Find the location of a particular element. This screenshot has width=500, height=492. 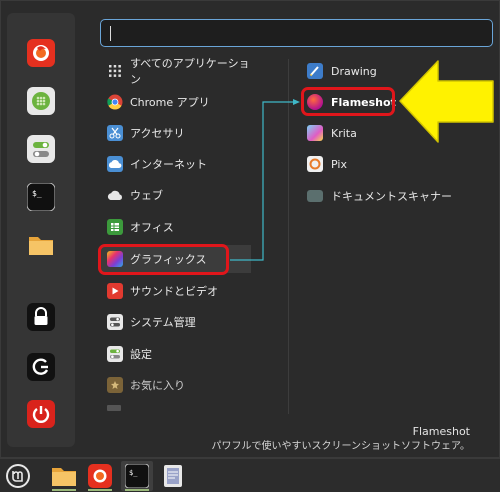

app-description-text: パワフルで使いやすいスクリーンショットソフトウェア。 is located at coordinates (341, 446).